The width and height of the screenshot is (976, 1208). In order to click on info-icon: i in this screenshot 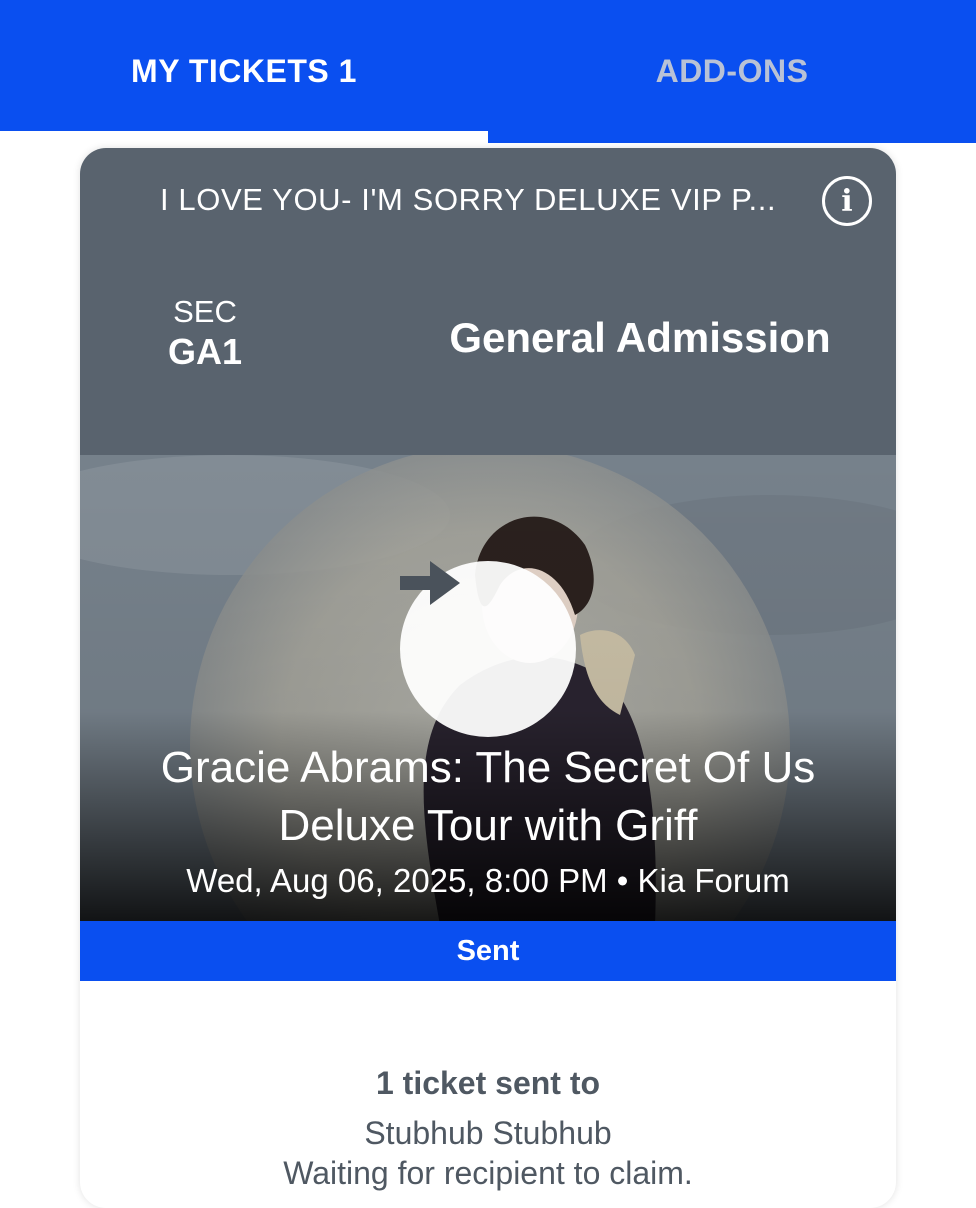, I will do `click(847, 201)`.